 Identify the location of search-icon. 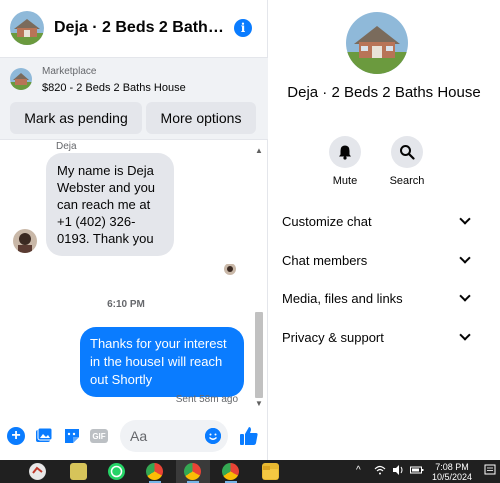
(407, 152).